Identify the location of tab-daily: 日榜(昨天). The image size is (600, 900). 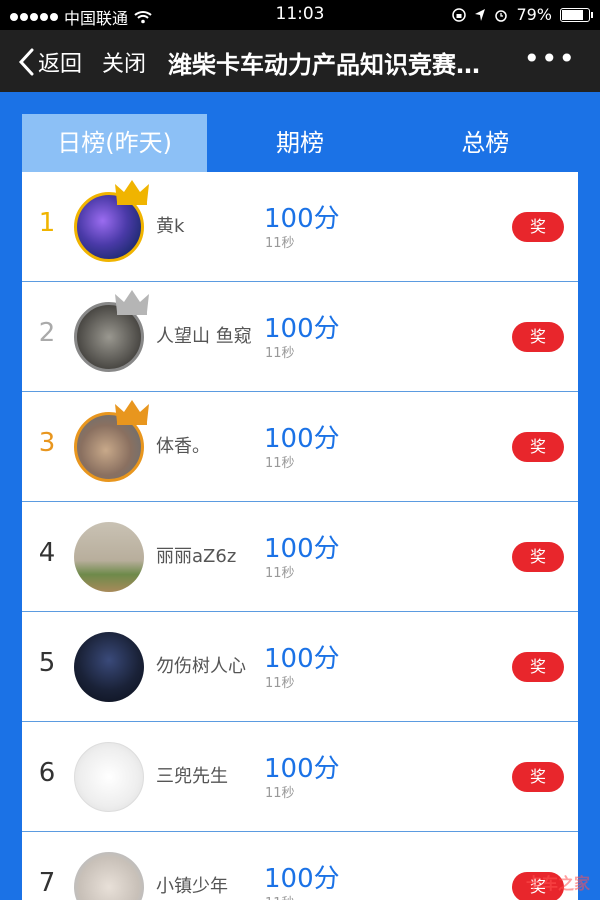
(115, 143).